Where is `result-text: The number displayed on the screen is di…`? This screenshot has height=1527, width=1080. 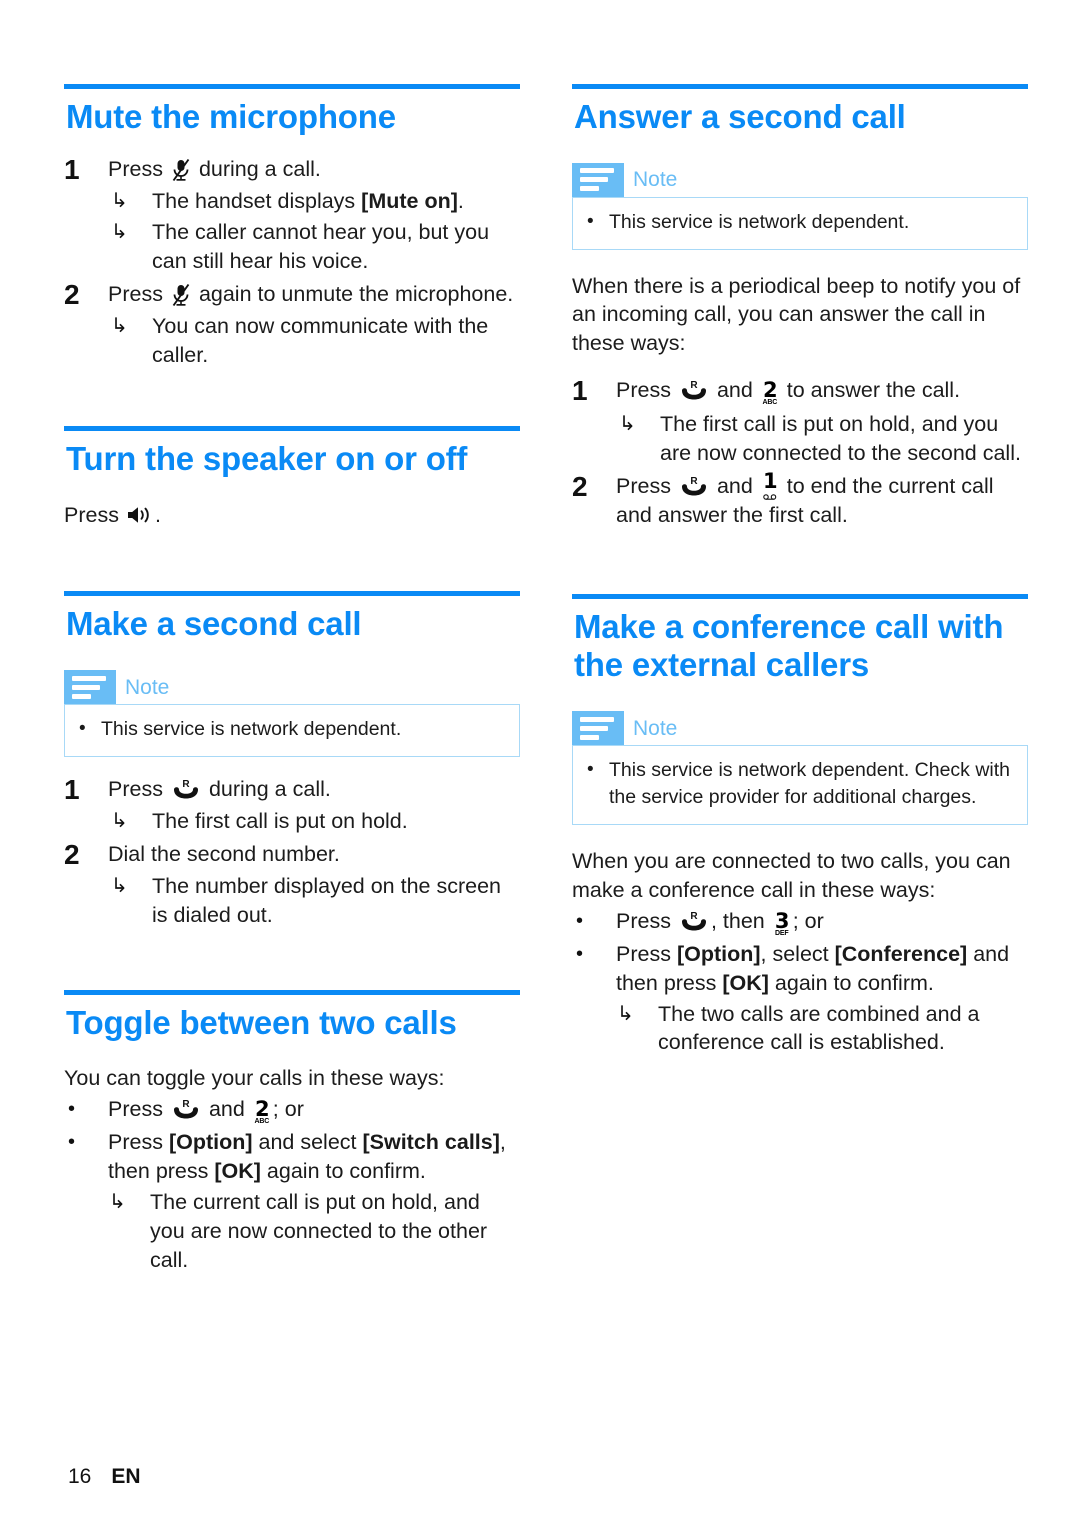 result-text: The number displayed on the screen is di… is located at coordinates (326, 900).